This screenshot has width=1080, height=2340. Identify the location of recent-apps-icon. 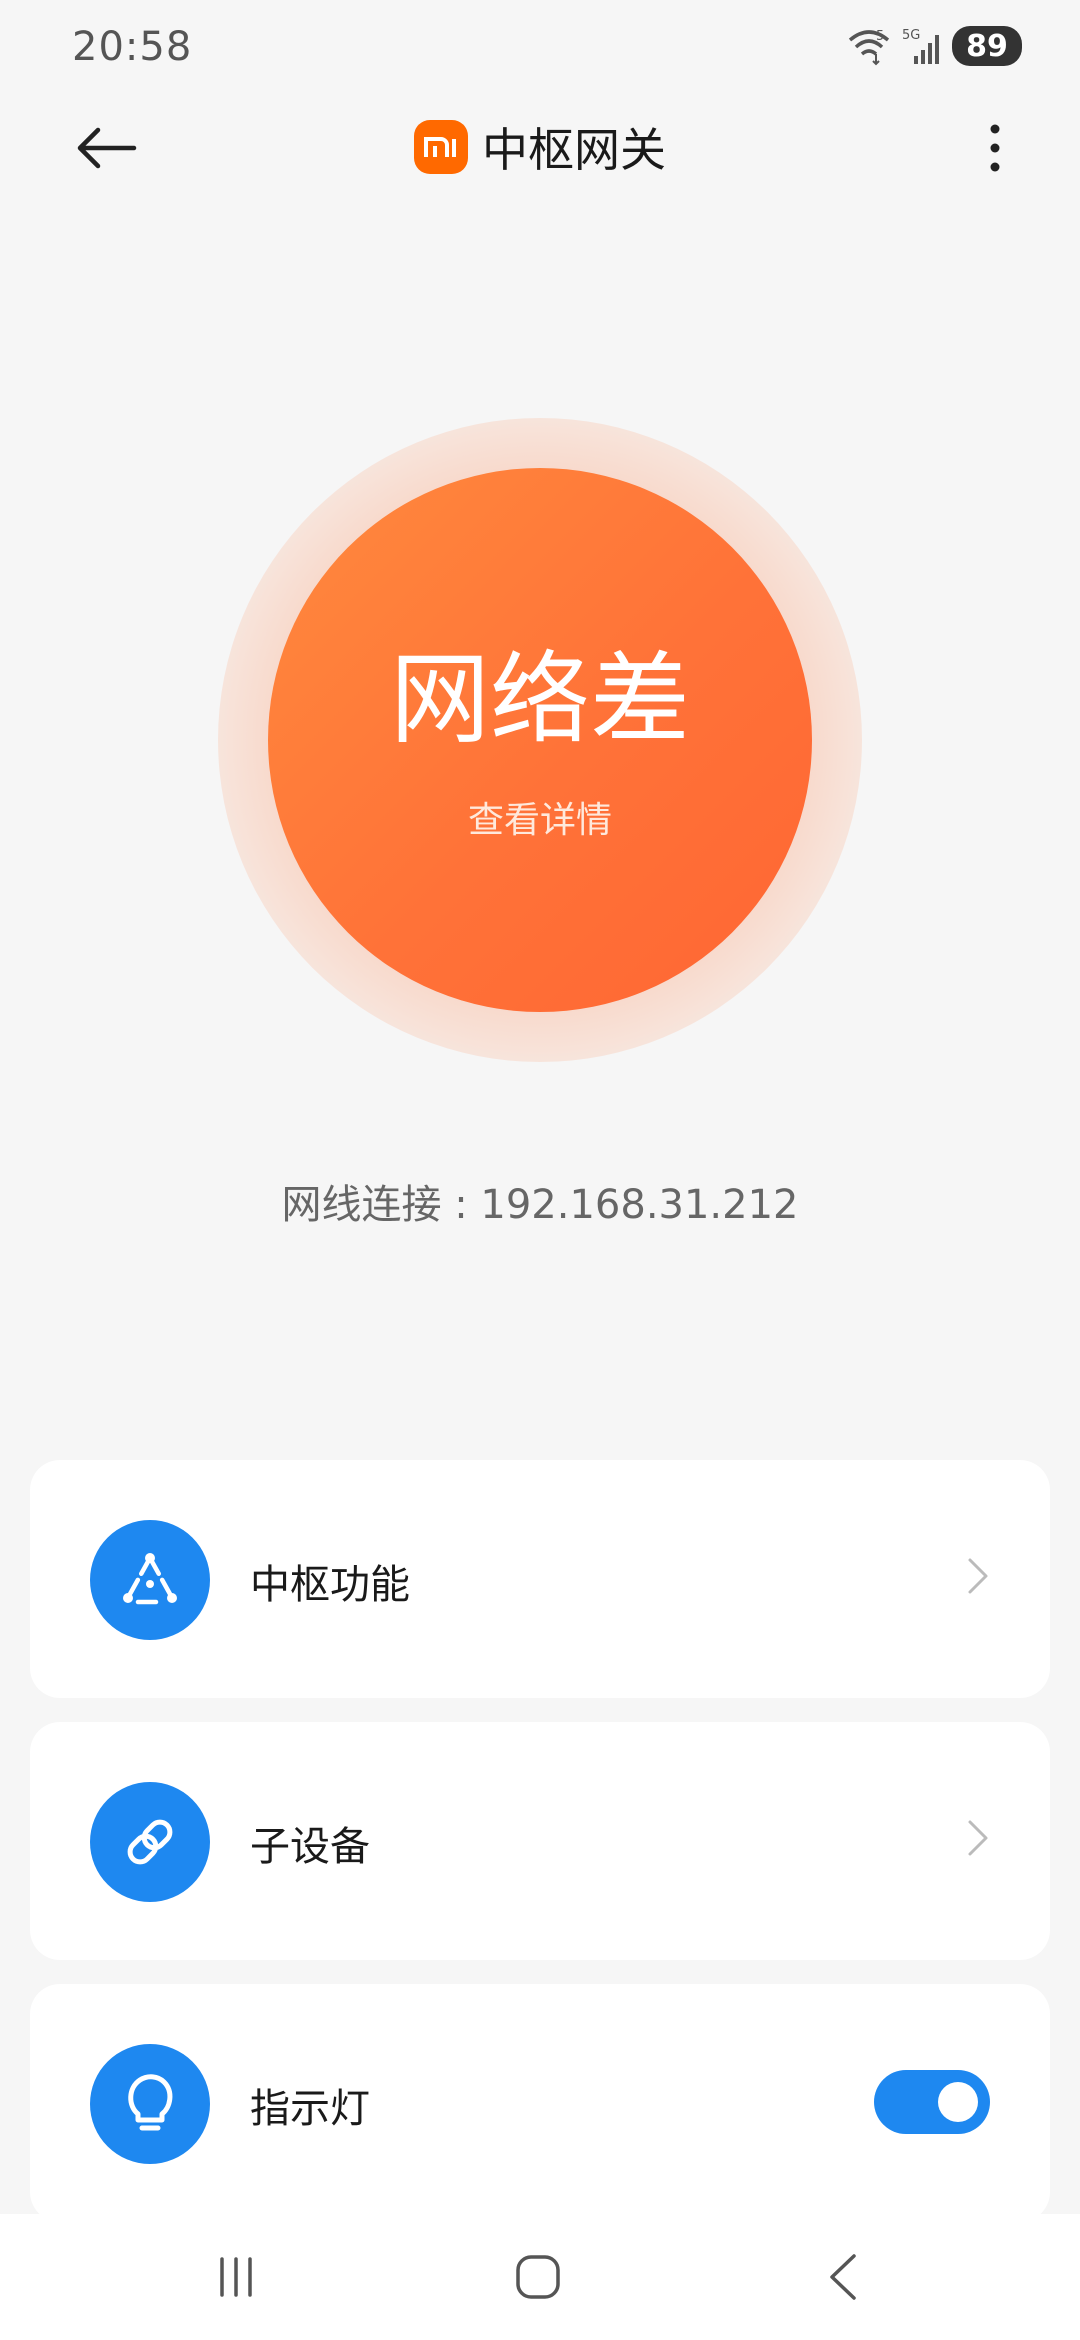
(236, 2277).